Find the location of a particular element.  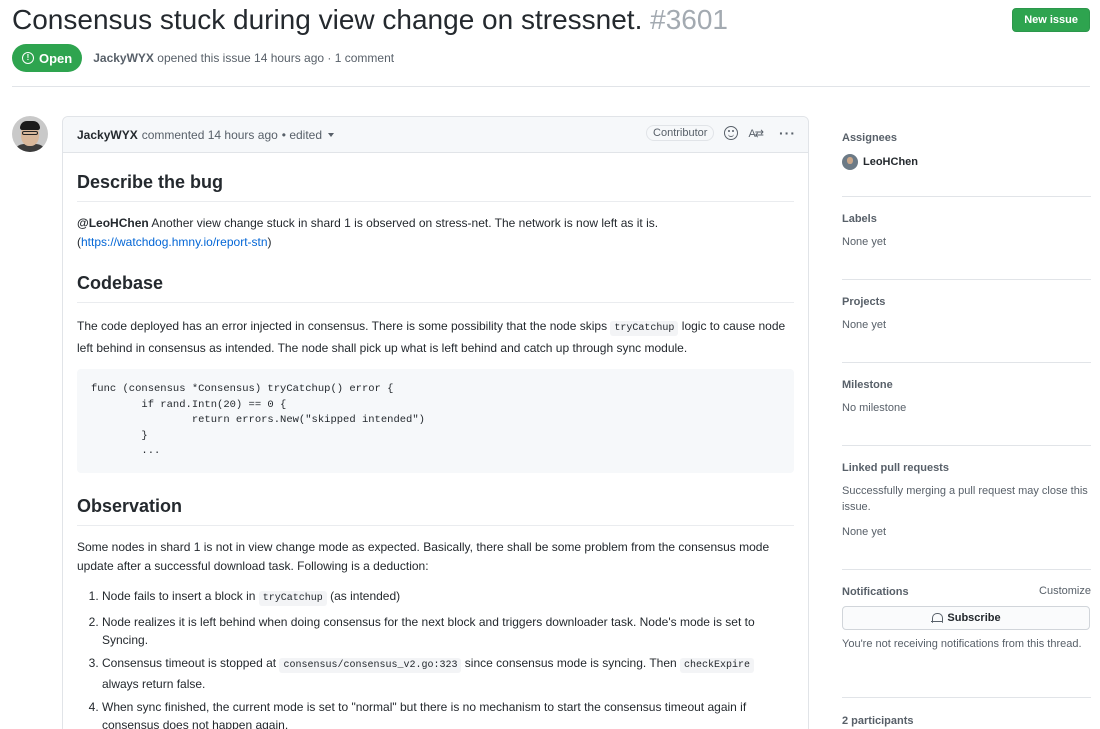

heading-describe-bug: Describe the bug is located at coordinates (435, 182).